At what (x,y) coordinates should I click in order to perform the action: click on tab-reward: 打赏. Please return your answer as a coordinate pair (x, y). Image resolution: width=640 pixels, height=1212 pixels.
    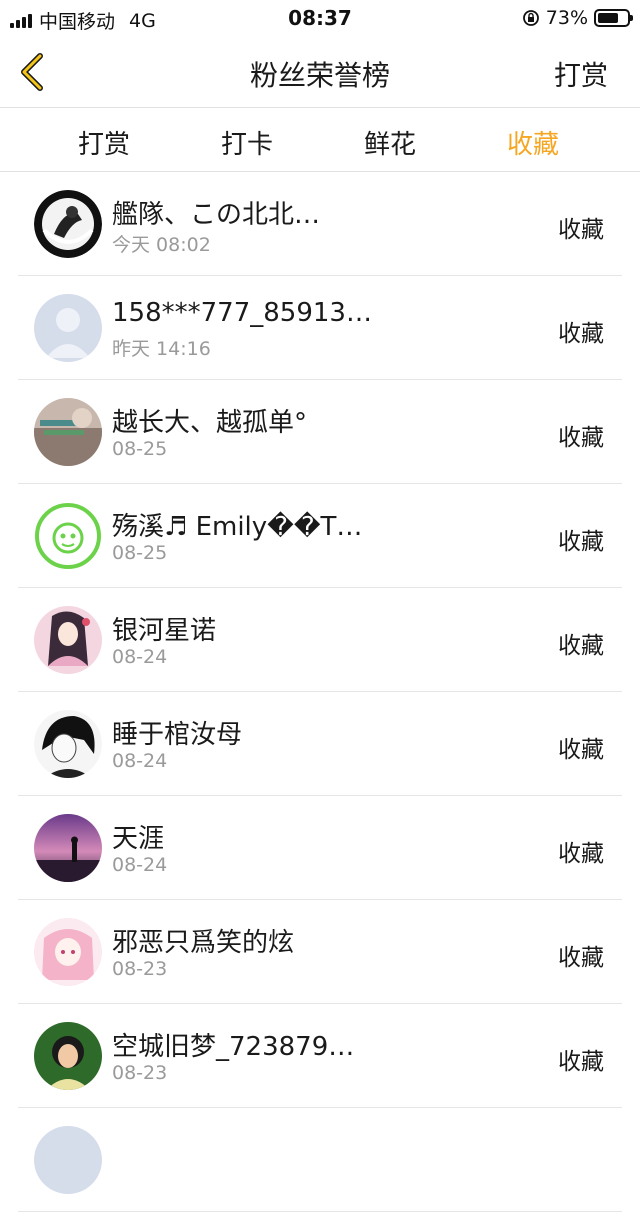
    Looking at the image, I should click on (104, 142).